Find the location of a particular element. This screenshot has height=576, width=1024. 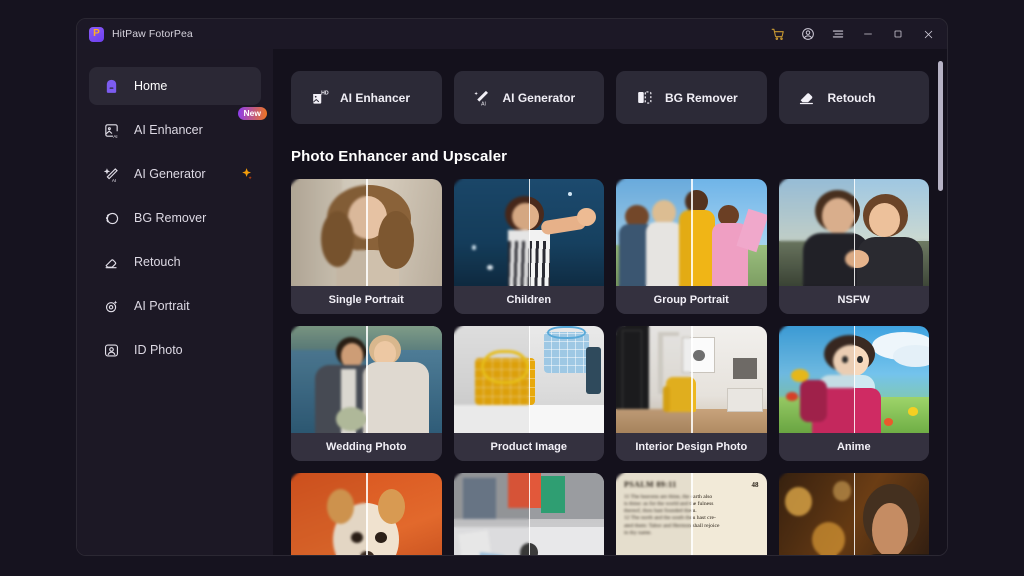

hd-image-icon: HD is located at coordinates (319, 98).